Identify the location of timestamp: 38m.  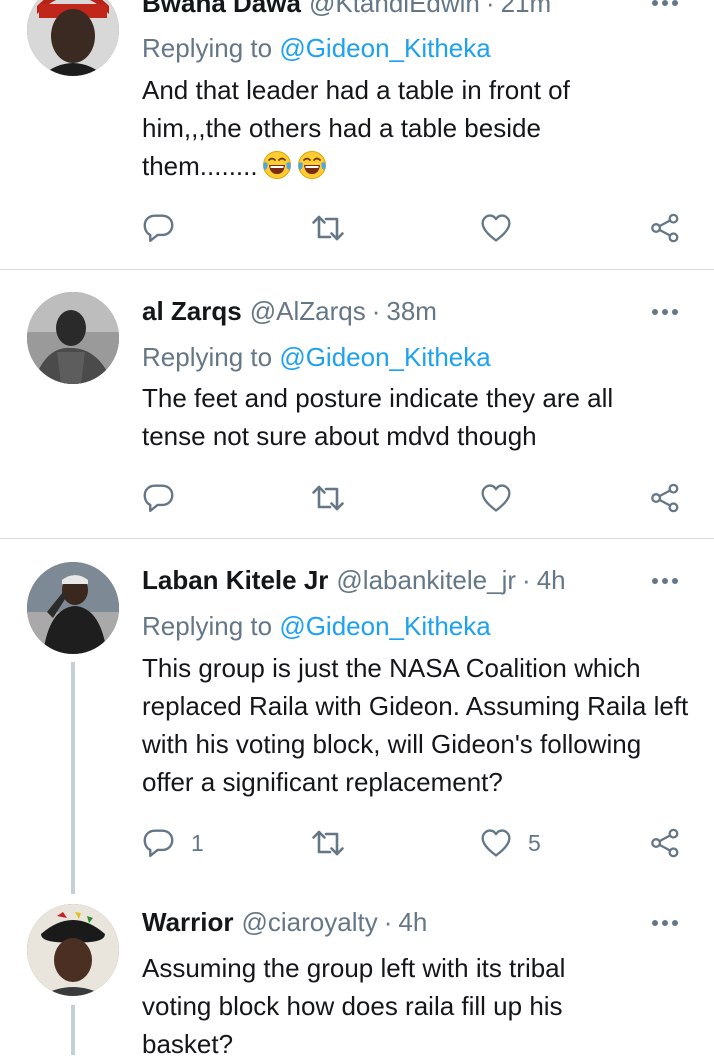
(411, 311).